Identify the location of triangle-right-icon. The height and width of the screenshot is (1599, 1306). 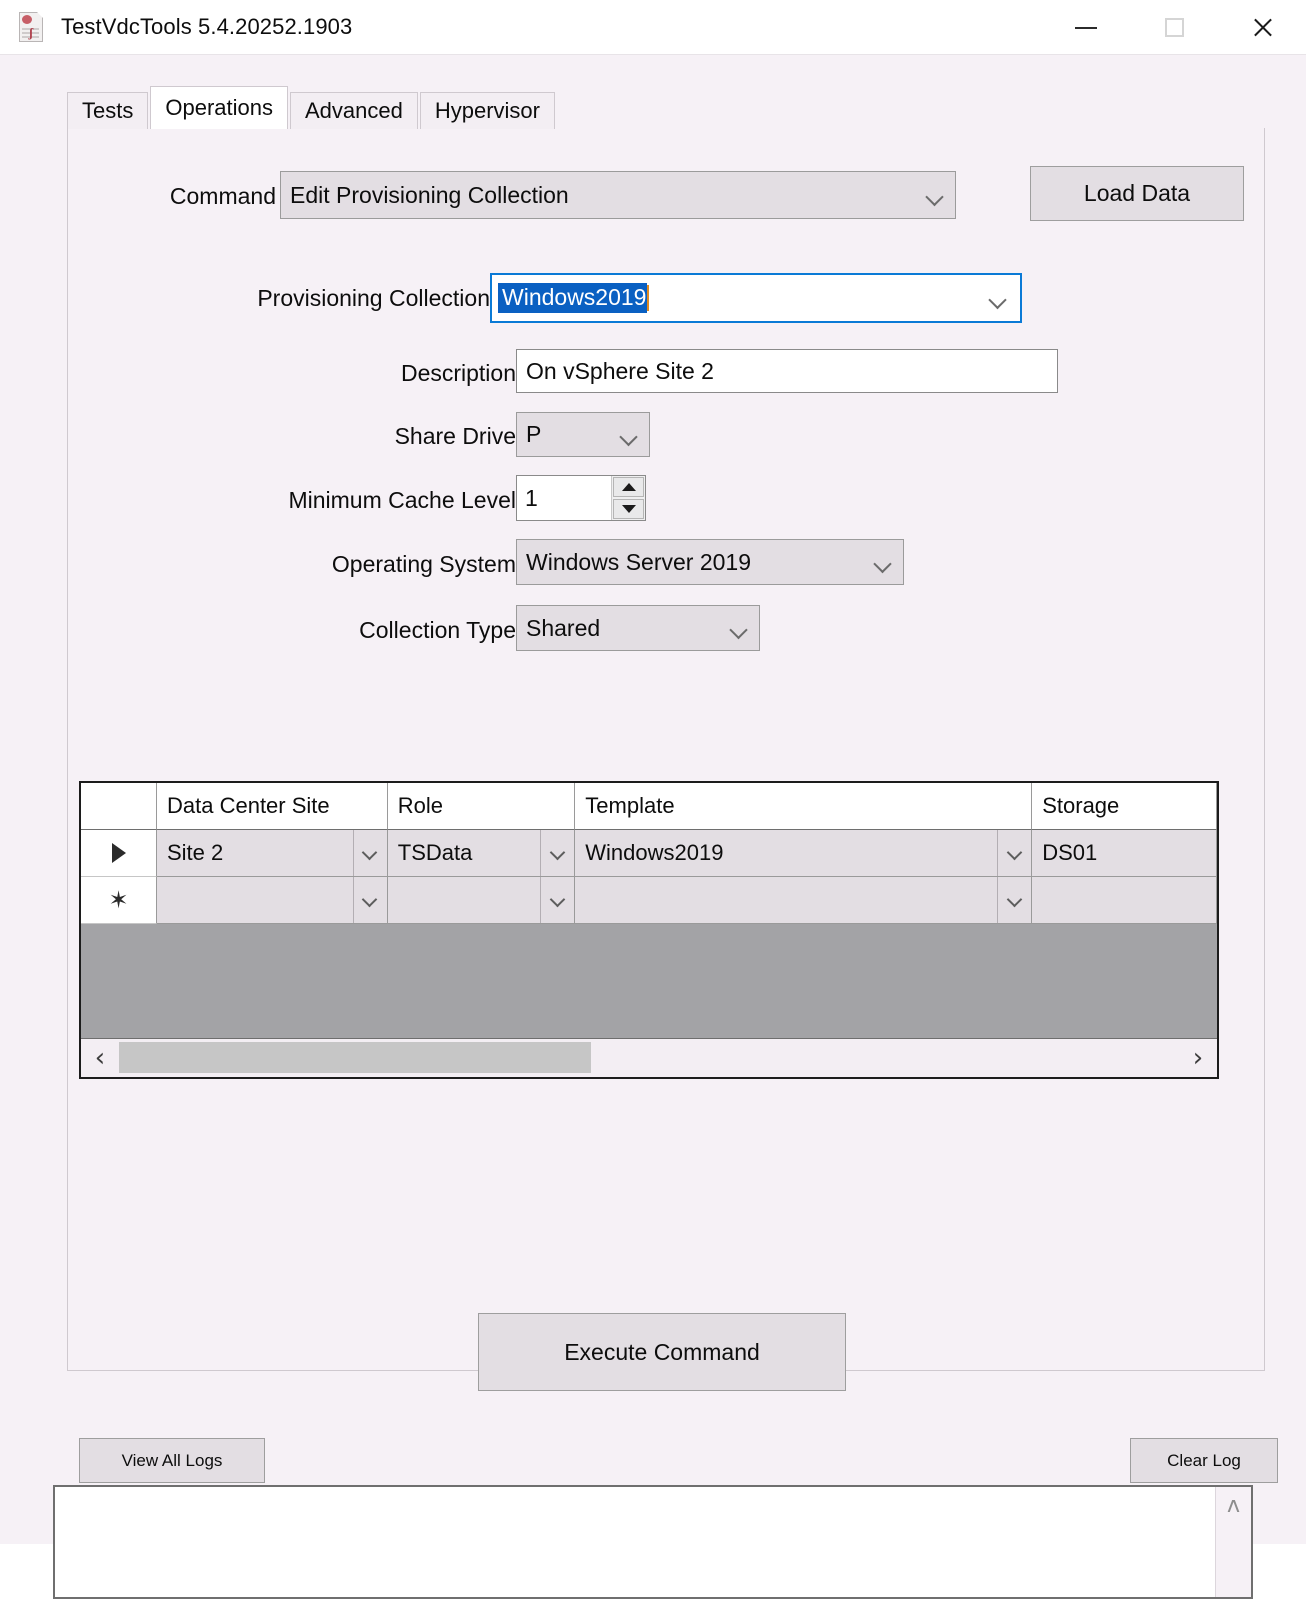
(118, 853).